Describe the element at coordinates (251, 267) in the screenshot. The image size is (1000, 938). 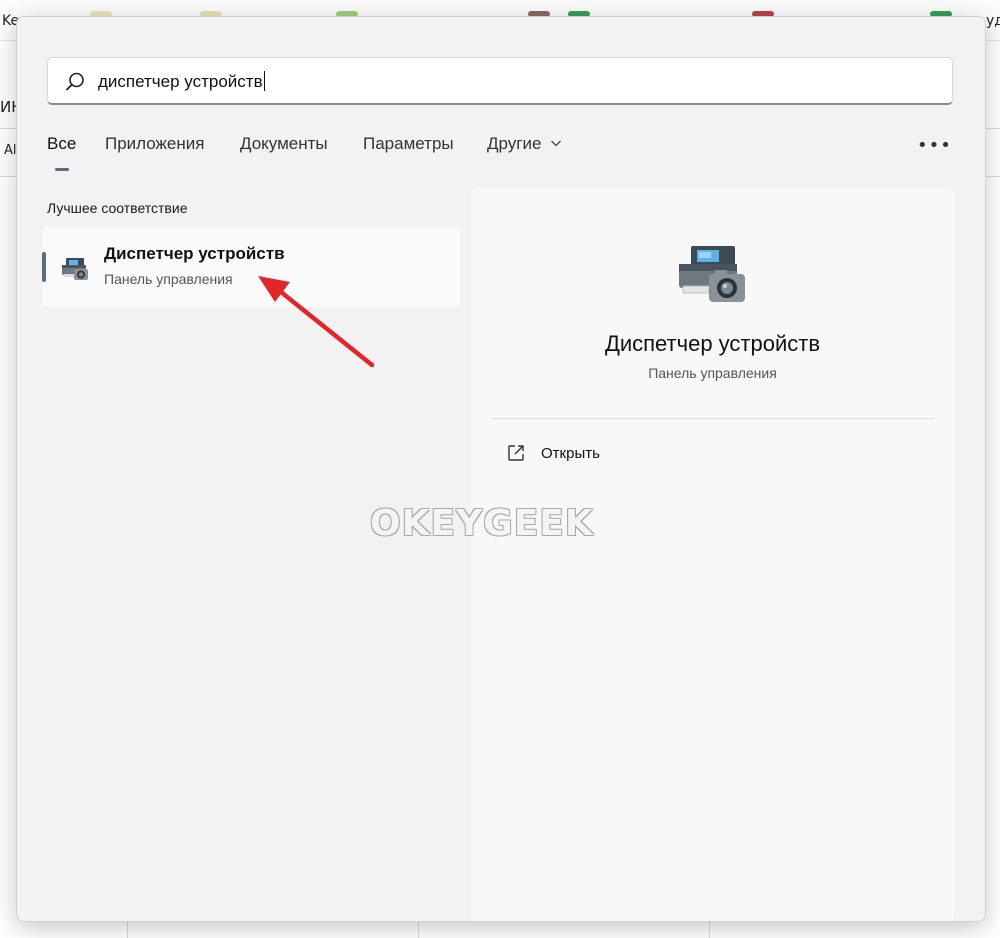
I see `best-match-result: Диспетчер устройств Панель управления` at that location.